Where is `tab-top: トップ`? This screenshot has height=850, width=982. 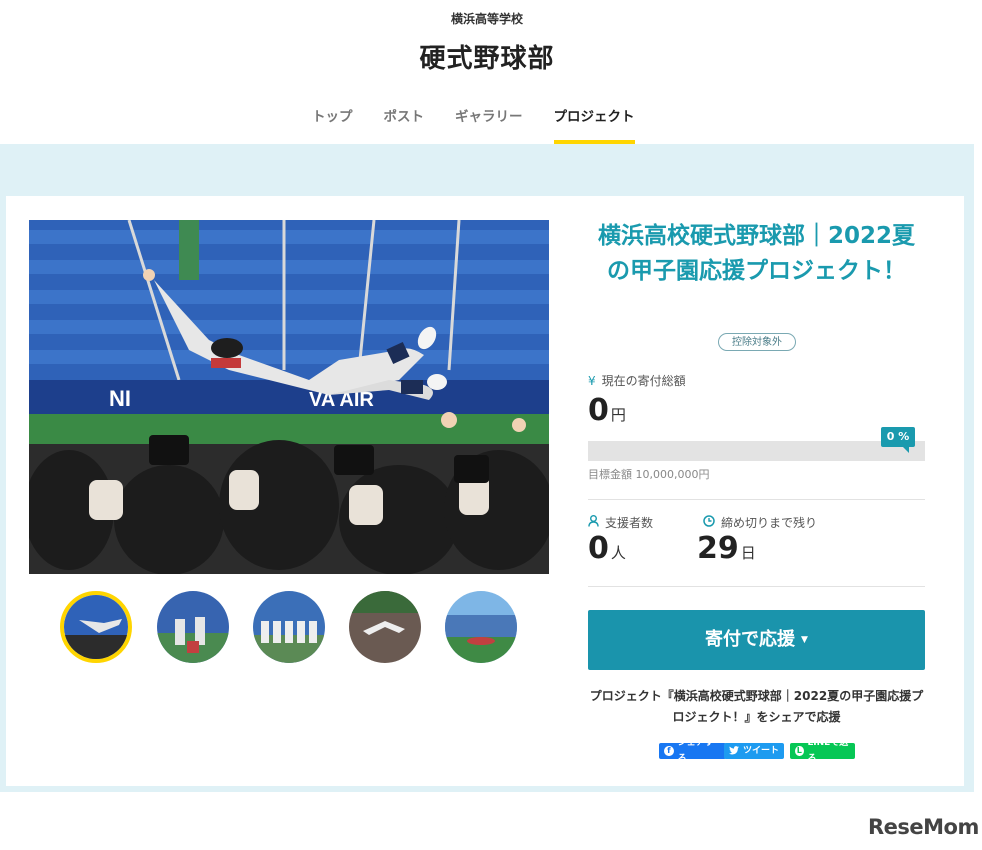 tab-top: トップ is located at coordinates (332, 120).